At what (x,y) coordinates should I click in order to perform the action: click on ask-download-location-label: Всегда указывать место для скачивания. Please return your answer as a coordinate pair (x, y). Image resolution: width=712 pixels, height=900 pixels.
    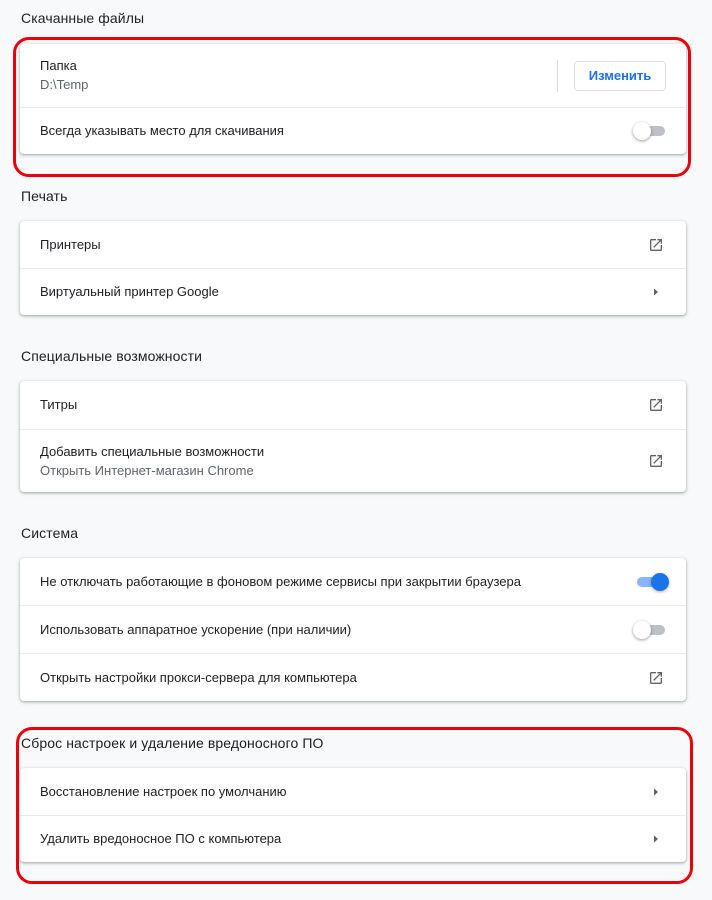
    Looking at the image, I should click on (162, 130).